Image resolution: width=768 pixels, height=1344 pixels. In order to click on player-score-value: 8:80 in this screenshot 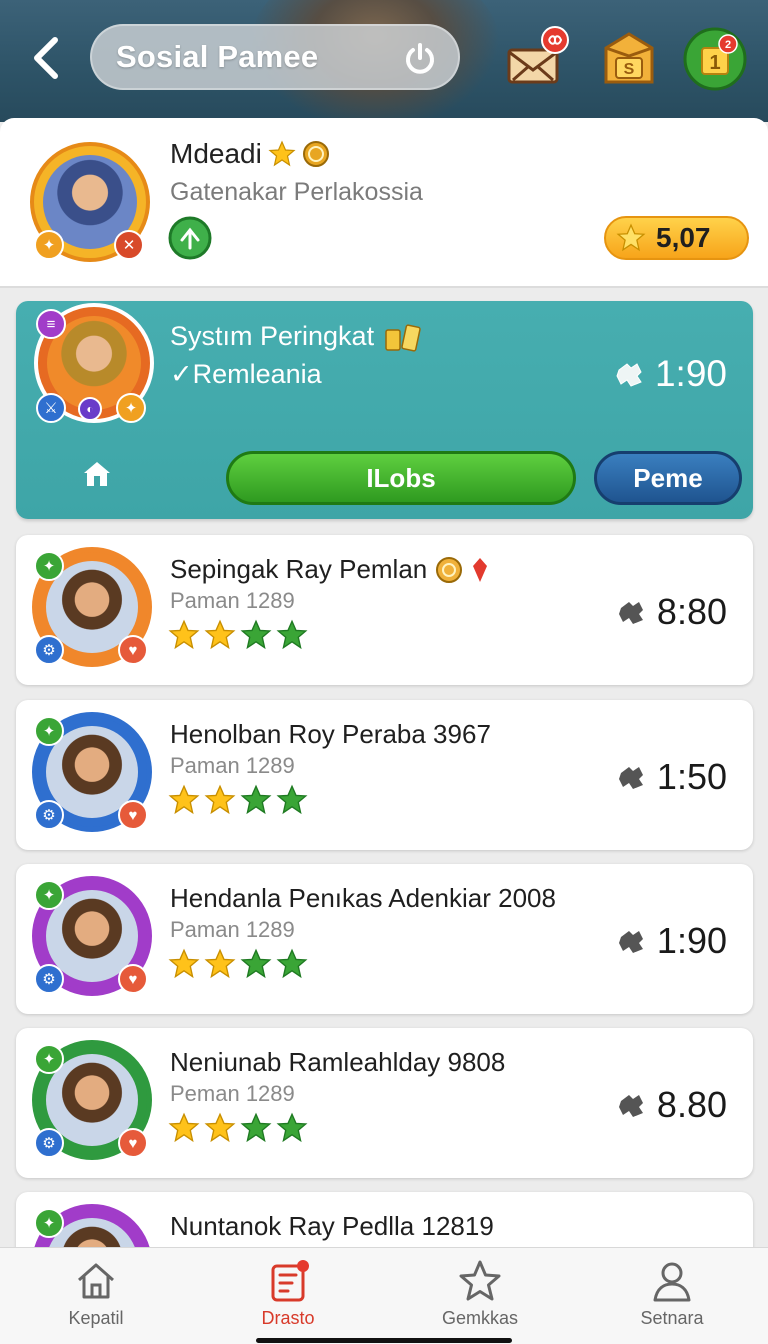, I will do `click(691, 611)`.